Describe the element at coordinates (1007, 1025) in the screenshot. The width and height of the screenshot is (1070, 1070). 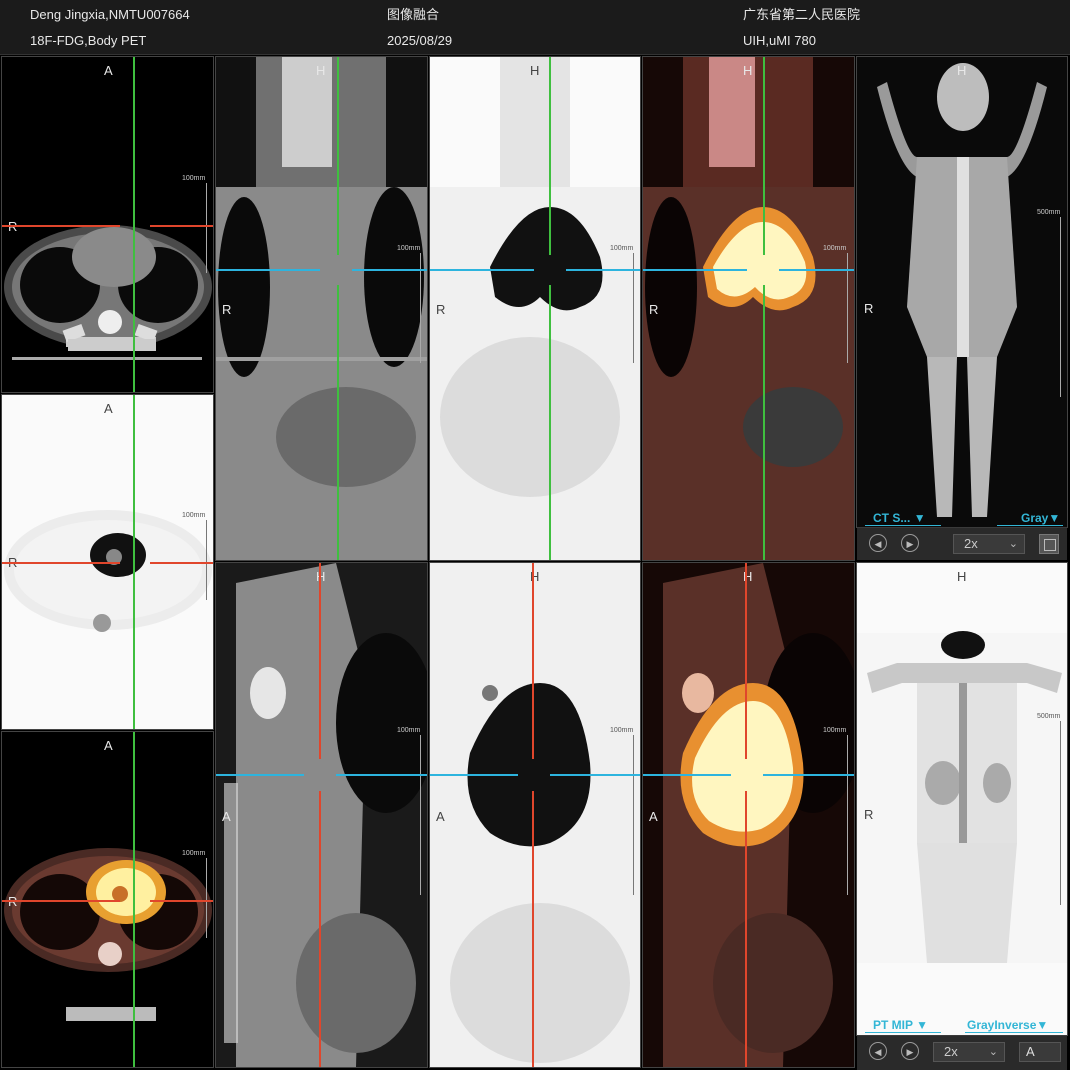
I see `lut-dropdown: GrayInverse▼` at that location.